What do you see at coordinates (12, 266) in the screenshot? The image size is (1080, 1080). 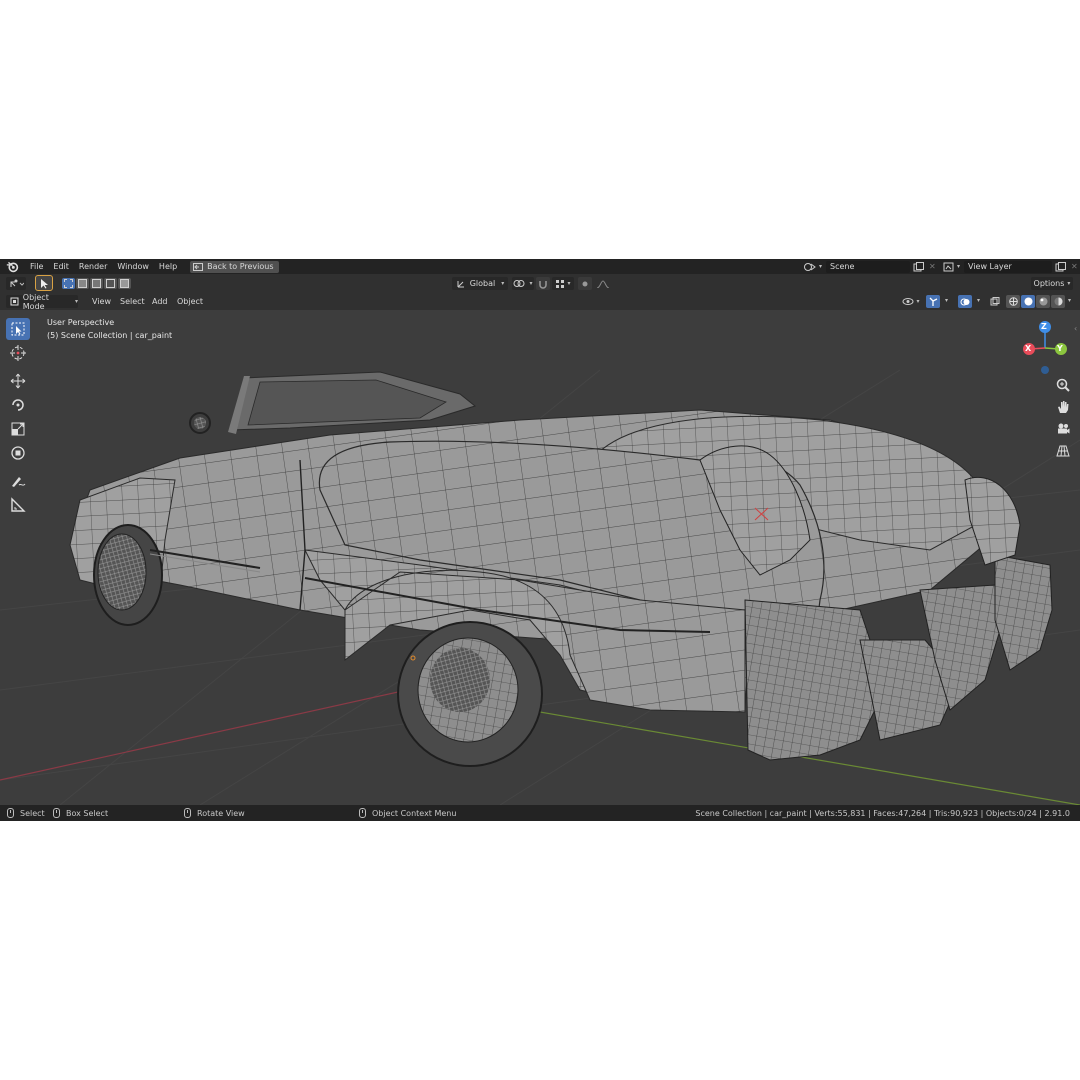 I see `blender-logo-icon` at bounding box center [12, 266].